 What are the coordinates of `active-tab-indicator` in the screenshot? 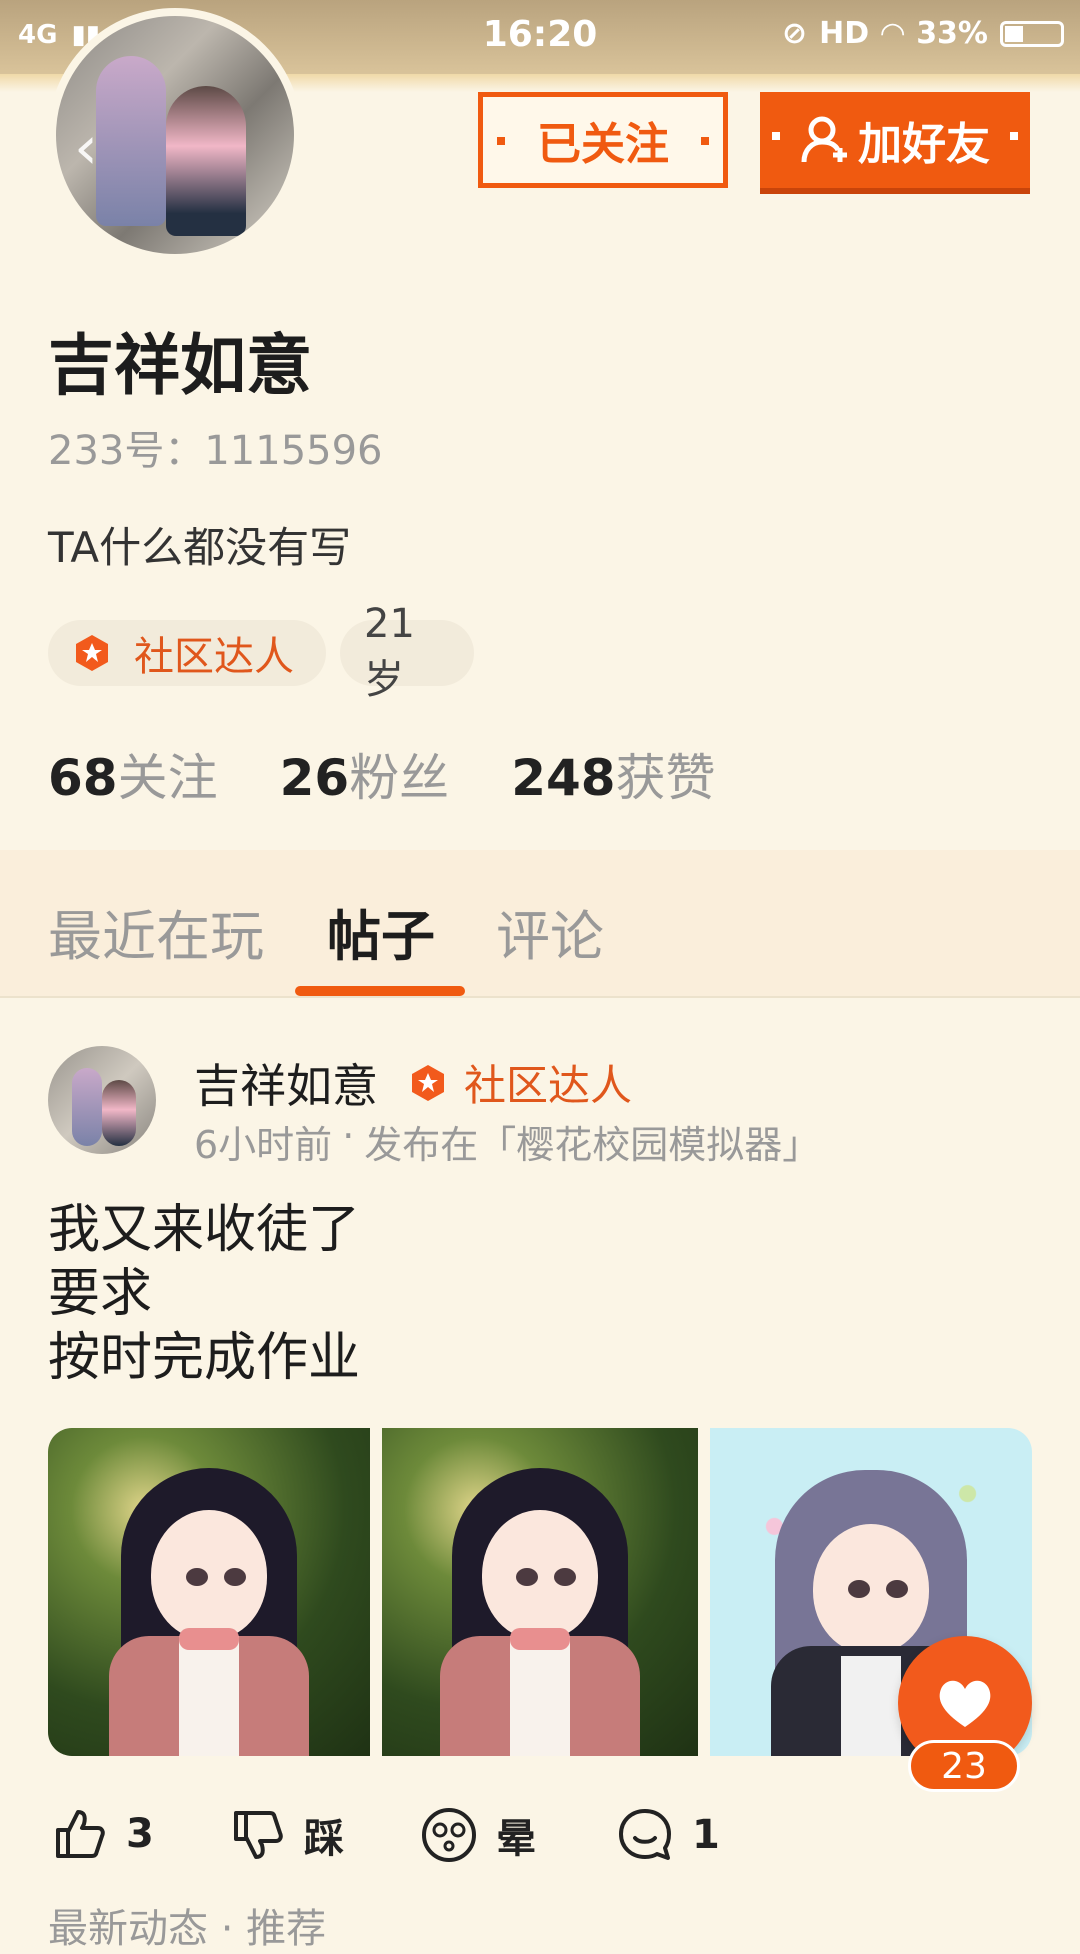 It's located at (380, 991).